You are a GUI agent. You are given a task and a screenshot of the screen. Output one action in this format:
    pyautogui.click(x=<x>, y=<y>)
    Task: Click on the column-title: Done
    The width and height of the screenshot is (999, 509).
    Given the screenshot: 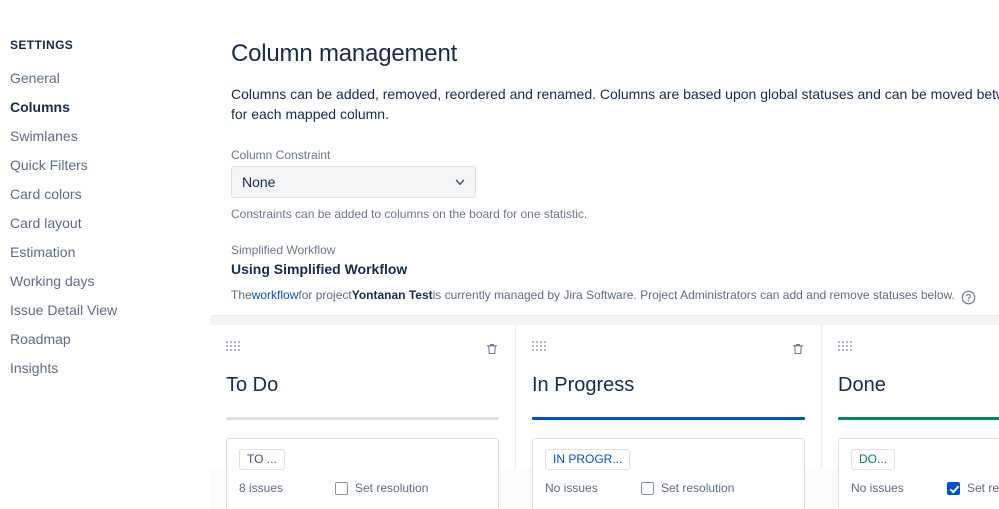 What is the action you would take?
    pyautogui.click(x=918, y=385)
    